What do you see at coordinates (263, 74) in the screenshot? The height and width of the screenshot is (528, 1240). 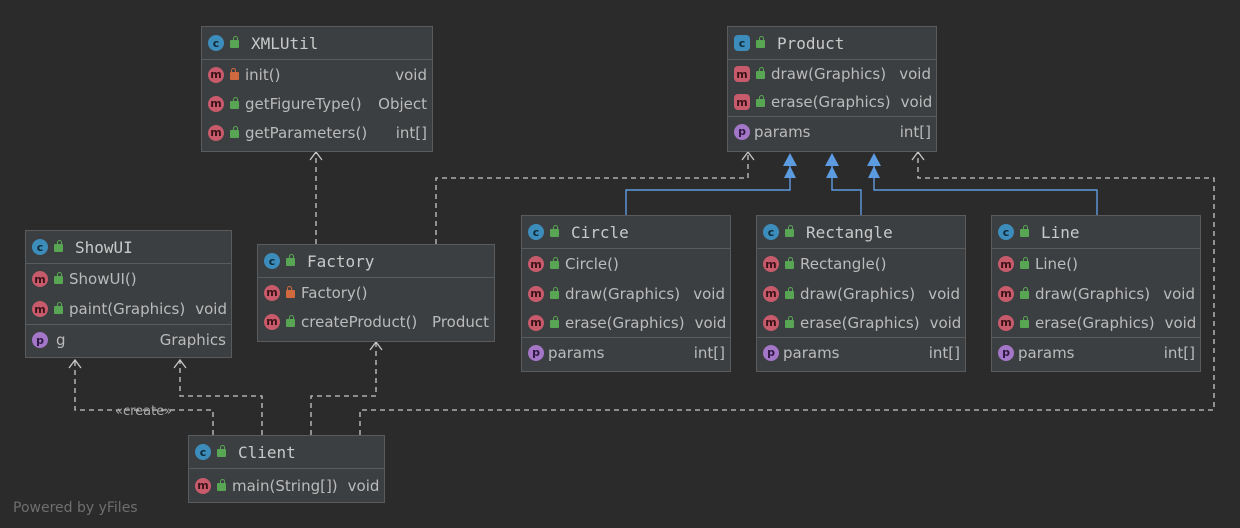 I see `method-signature: init()` at bounding box center [263, 74].